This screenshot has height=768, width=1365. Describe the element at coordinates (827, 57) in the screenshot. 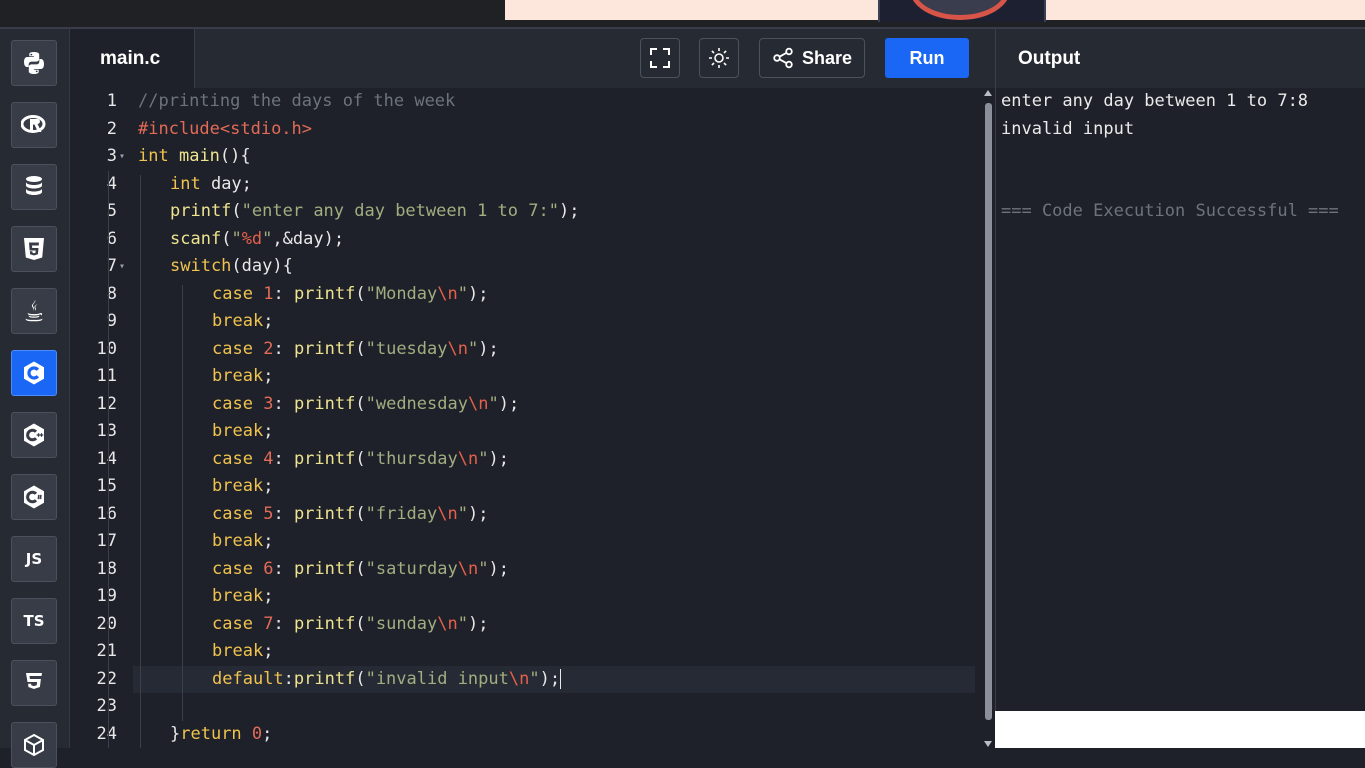

I see `share-label: Share` at that location.